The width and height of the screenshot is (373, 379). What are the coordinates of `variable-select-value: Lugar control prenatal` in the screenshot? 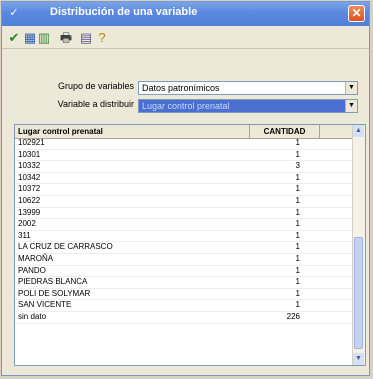 It's located at (186, 106).